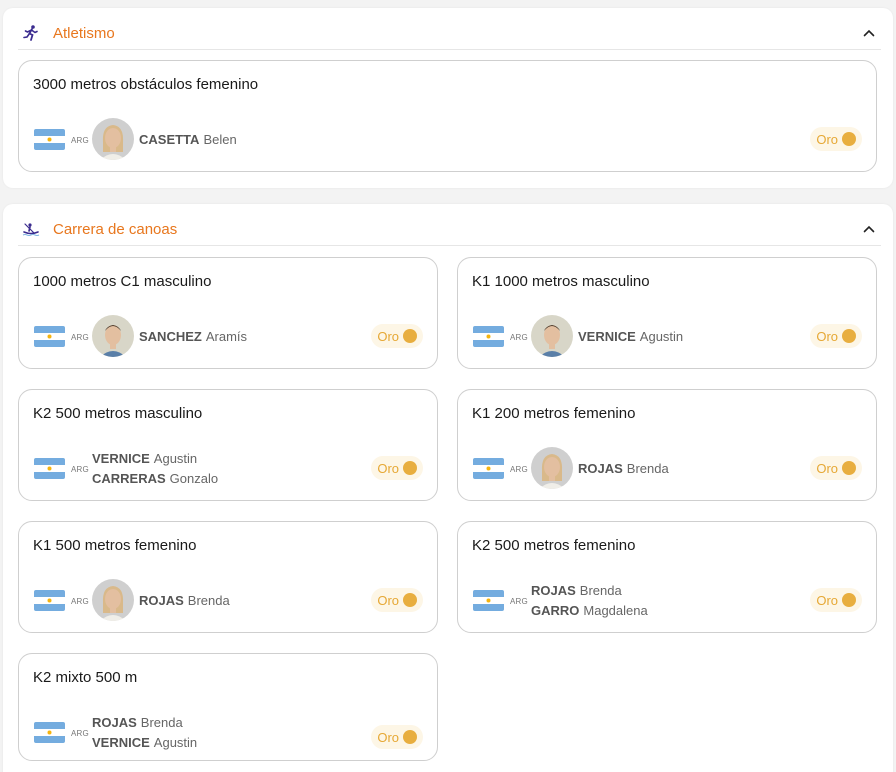 The width and height of the screenshot is (896, 772). Describe the element at coordinates (555, 610) in the screenshot. I see `athlete-last-name: GARRO` at that location.